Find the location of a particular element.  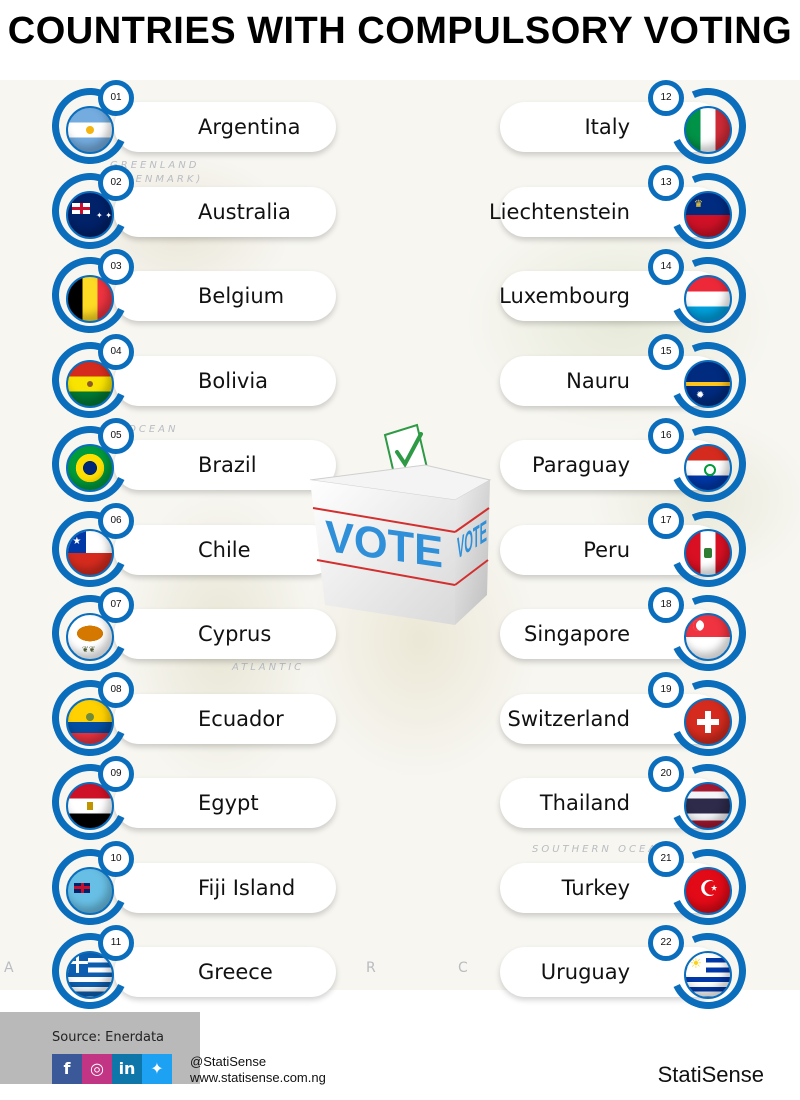

country-name: Cyprus is located at coordinates (235, 634).